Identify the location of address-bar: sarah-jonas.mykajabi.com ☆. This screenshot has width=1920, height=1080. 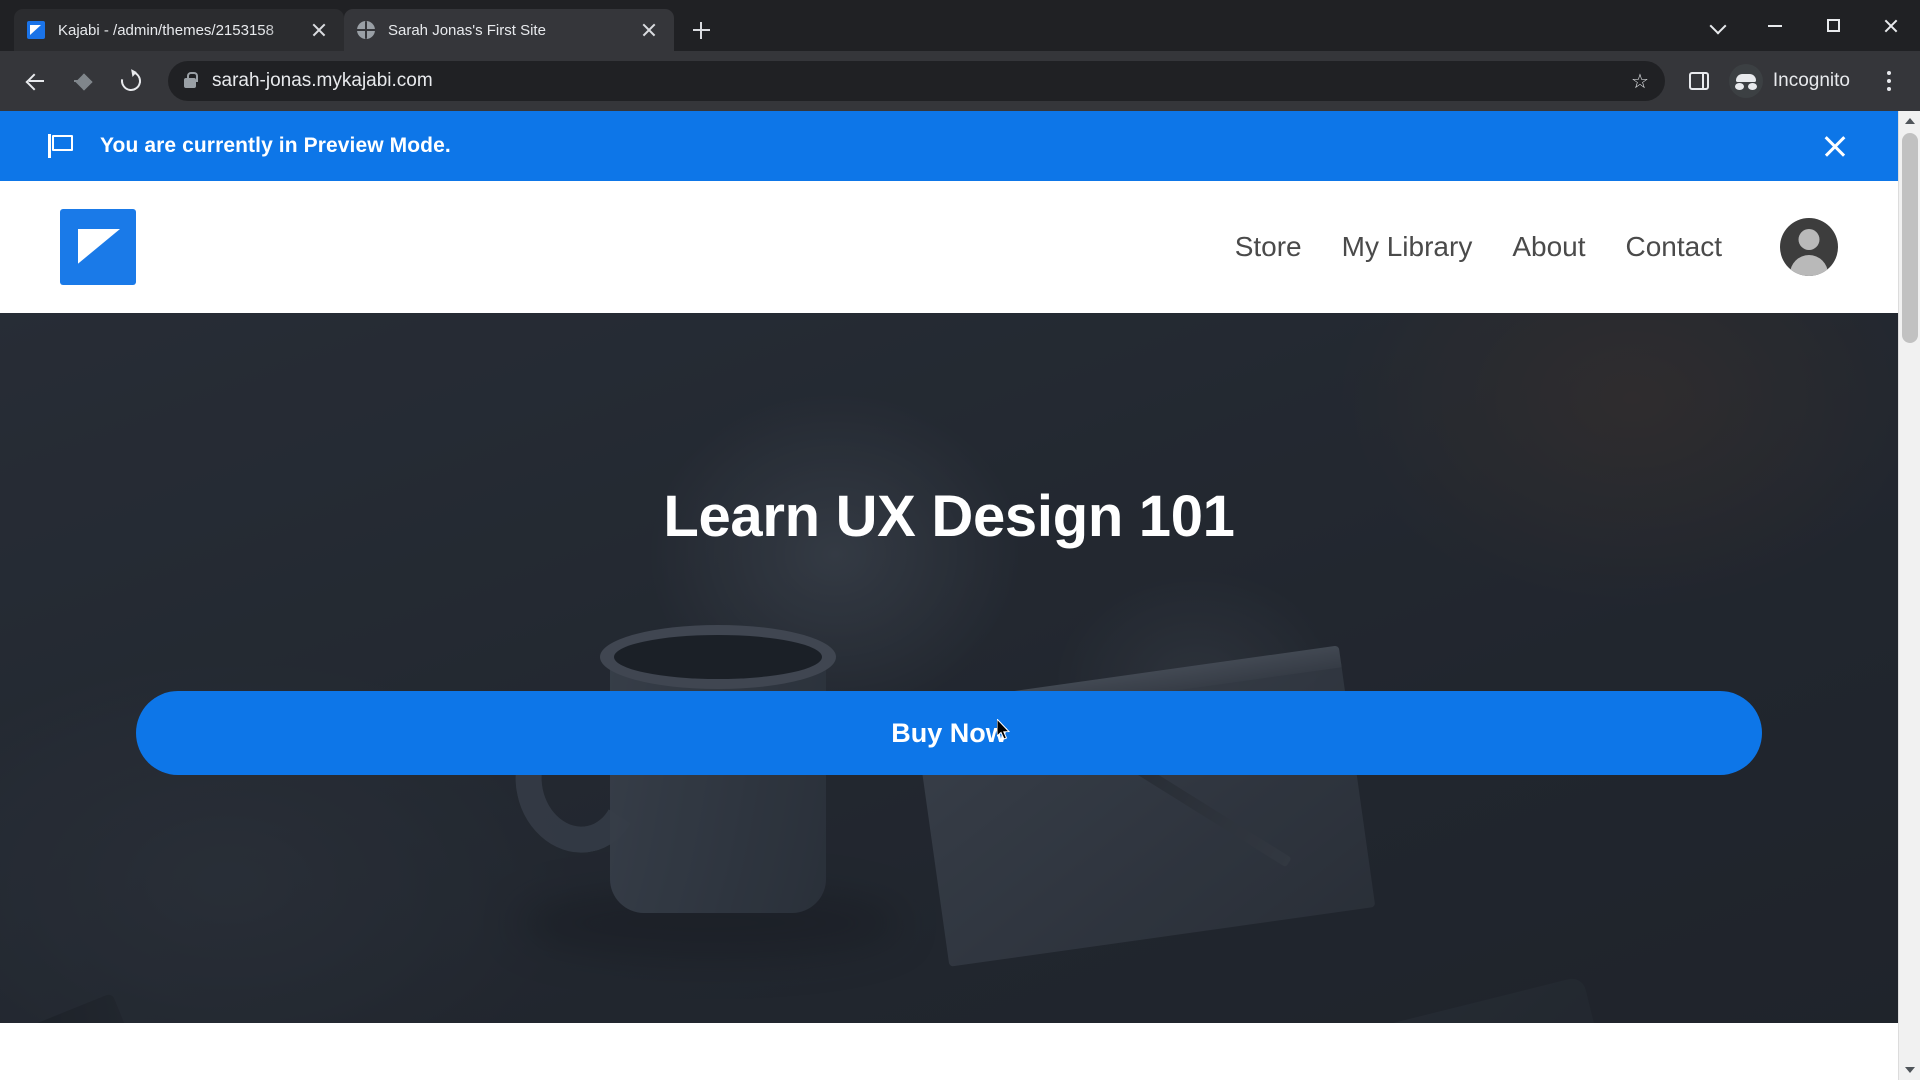
(916, 81).